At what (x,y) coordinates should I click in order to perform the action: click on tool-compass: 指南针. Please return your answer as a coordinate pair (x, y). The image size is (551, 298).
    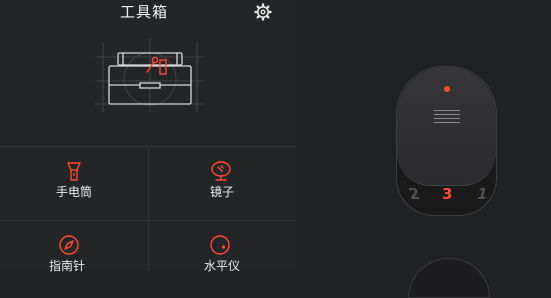
    Looking at the image, I should click on (74, 251).